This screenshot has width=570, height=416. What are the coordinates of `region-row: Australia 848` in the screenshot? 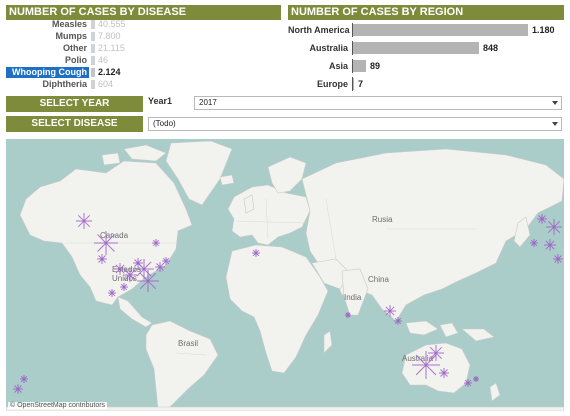 It's located at (428, 49).